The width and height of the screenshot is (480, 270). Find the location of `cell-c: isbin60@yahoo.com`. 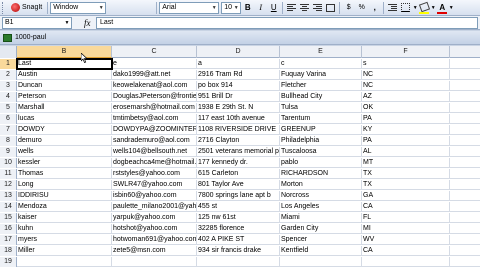

cell-c: isbin60@yahoo.com is located at coordinates (154, 196).